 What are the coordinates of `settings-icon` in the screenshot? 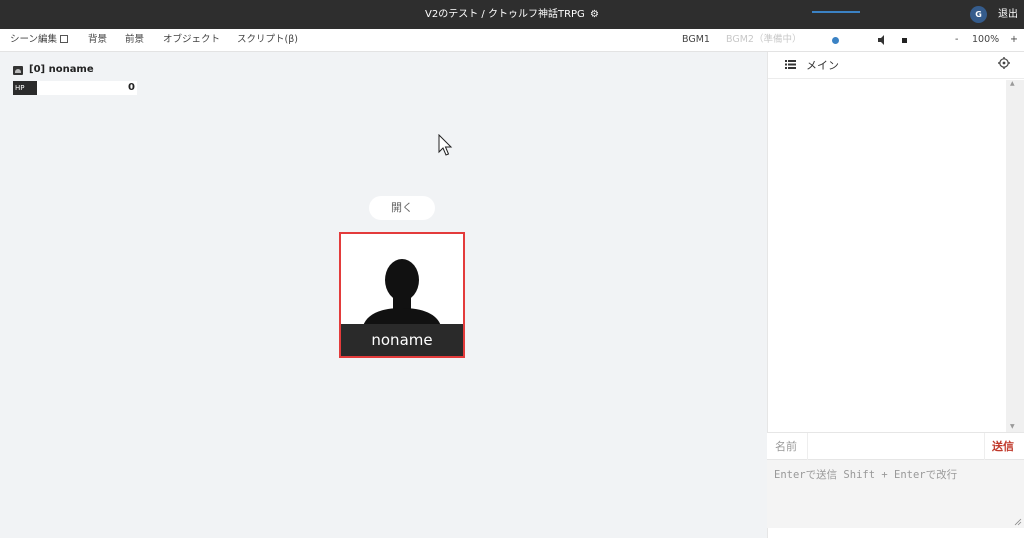 It's located at (1004, 63).